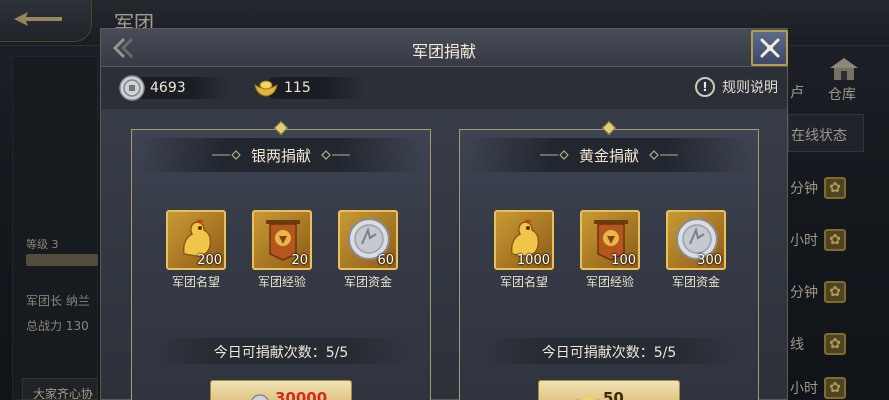 The image size is (889, 400). What do you see at coordinates (368, 250) in the screenshot?
I see `reward-item: 60 军团资金` at bounding box center [368, 250].